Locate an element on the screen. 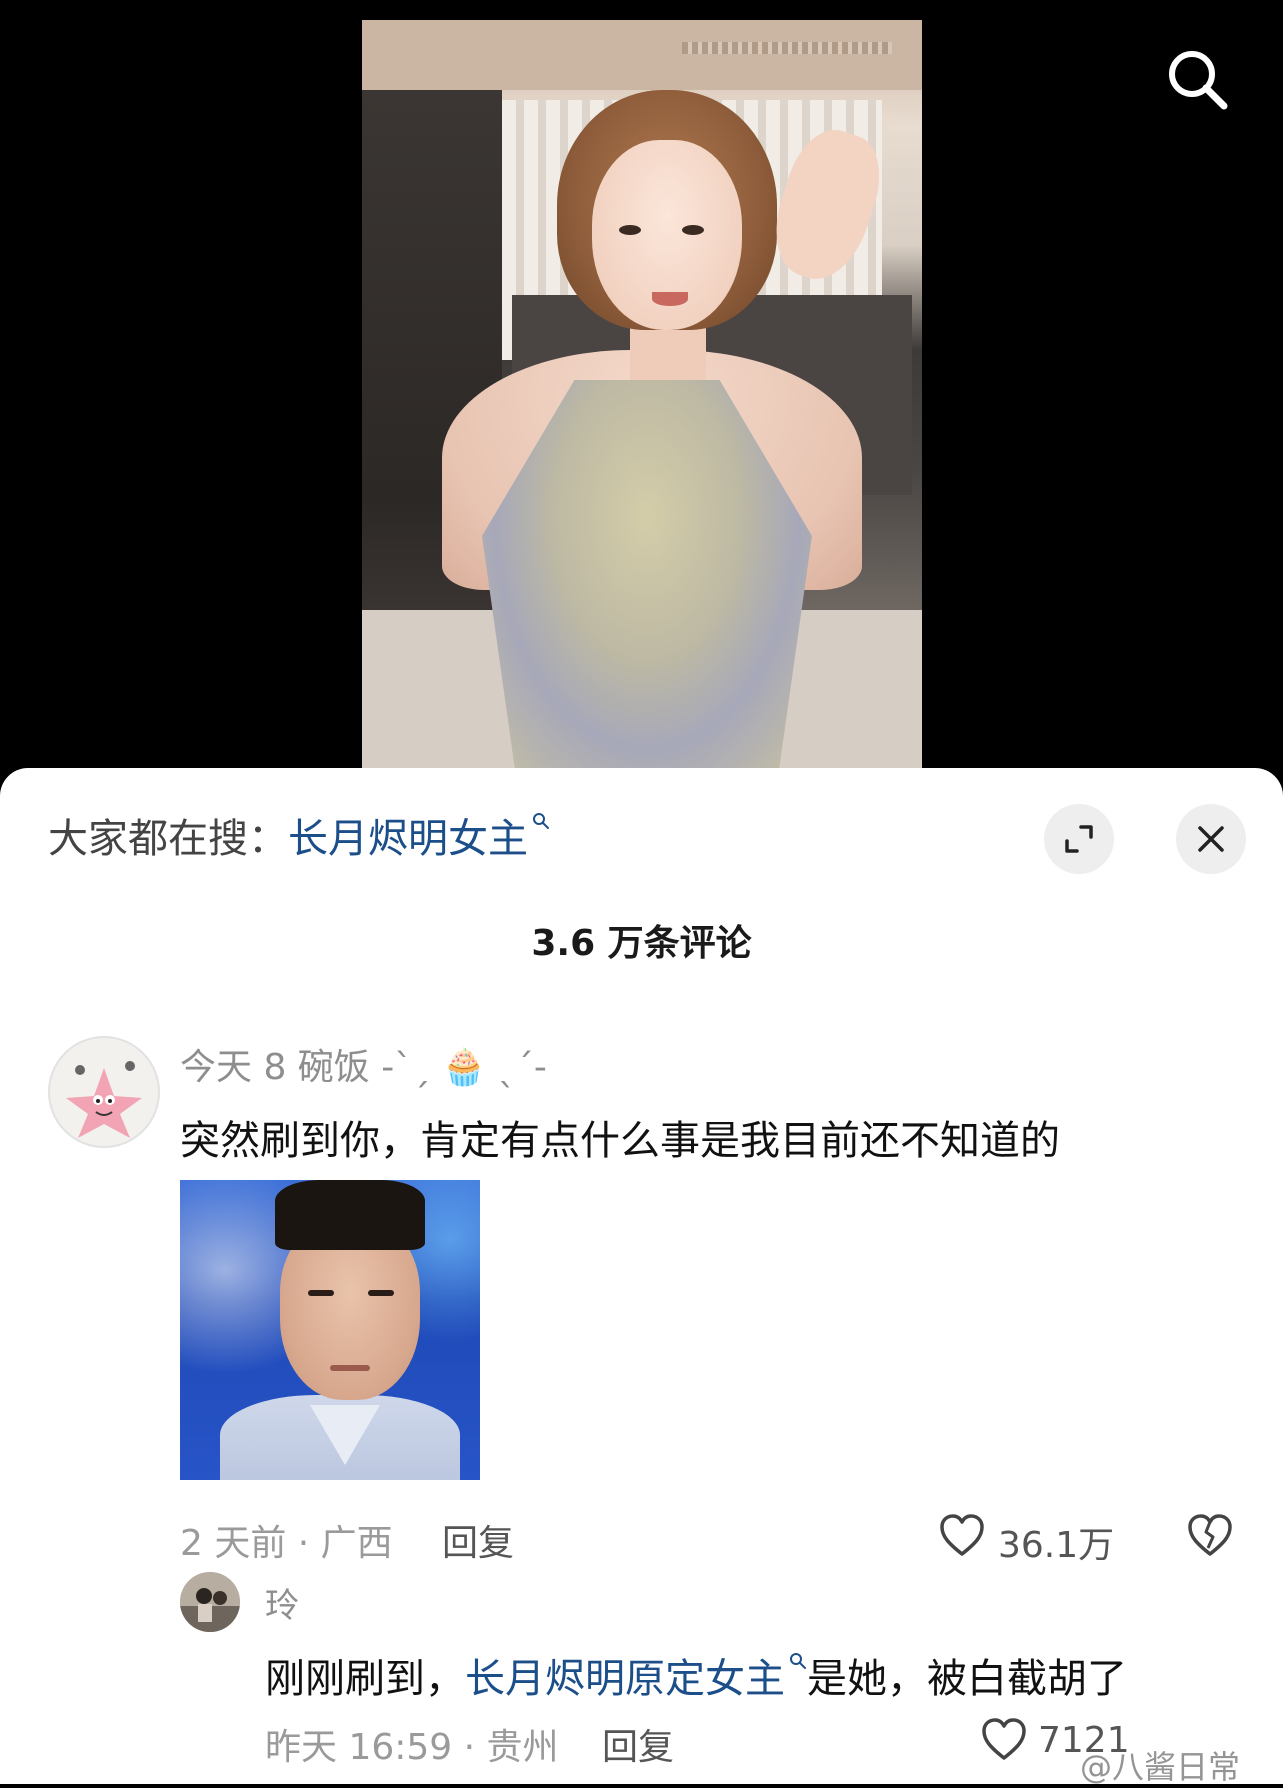 Image resolution: width=1283 pixels, height=1788 pixels. close-button is located at coordinates (1211, 839).